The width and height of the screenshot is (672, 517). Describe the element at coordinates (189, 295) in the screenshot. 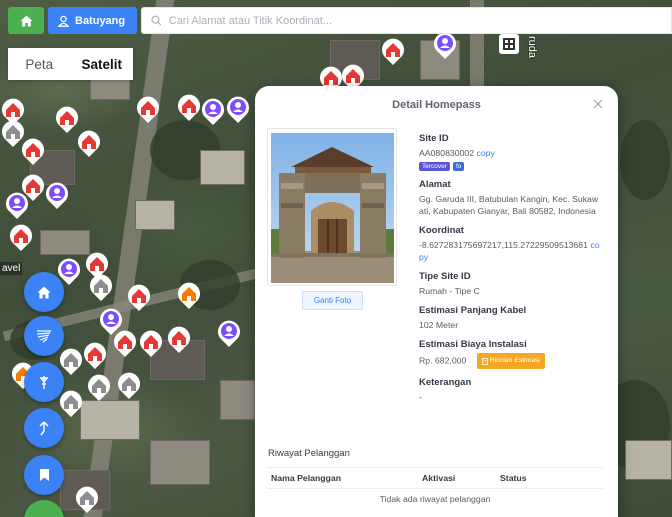

I see `pin-orange-home-icon` at that location.